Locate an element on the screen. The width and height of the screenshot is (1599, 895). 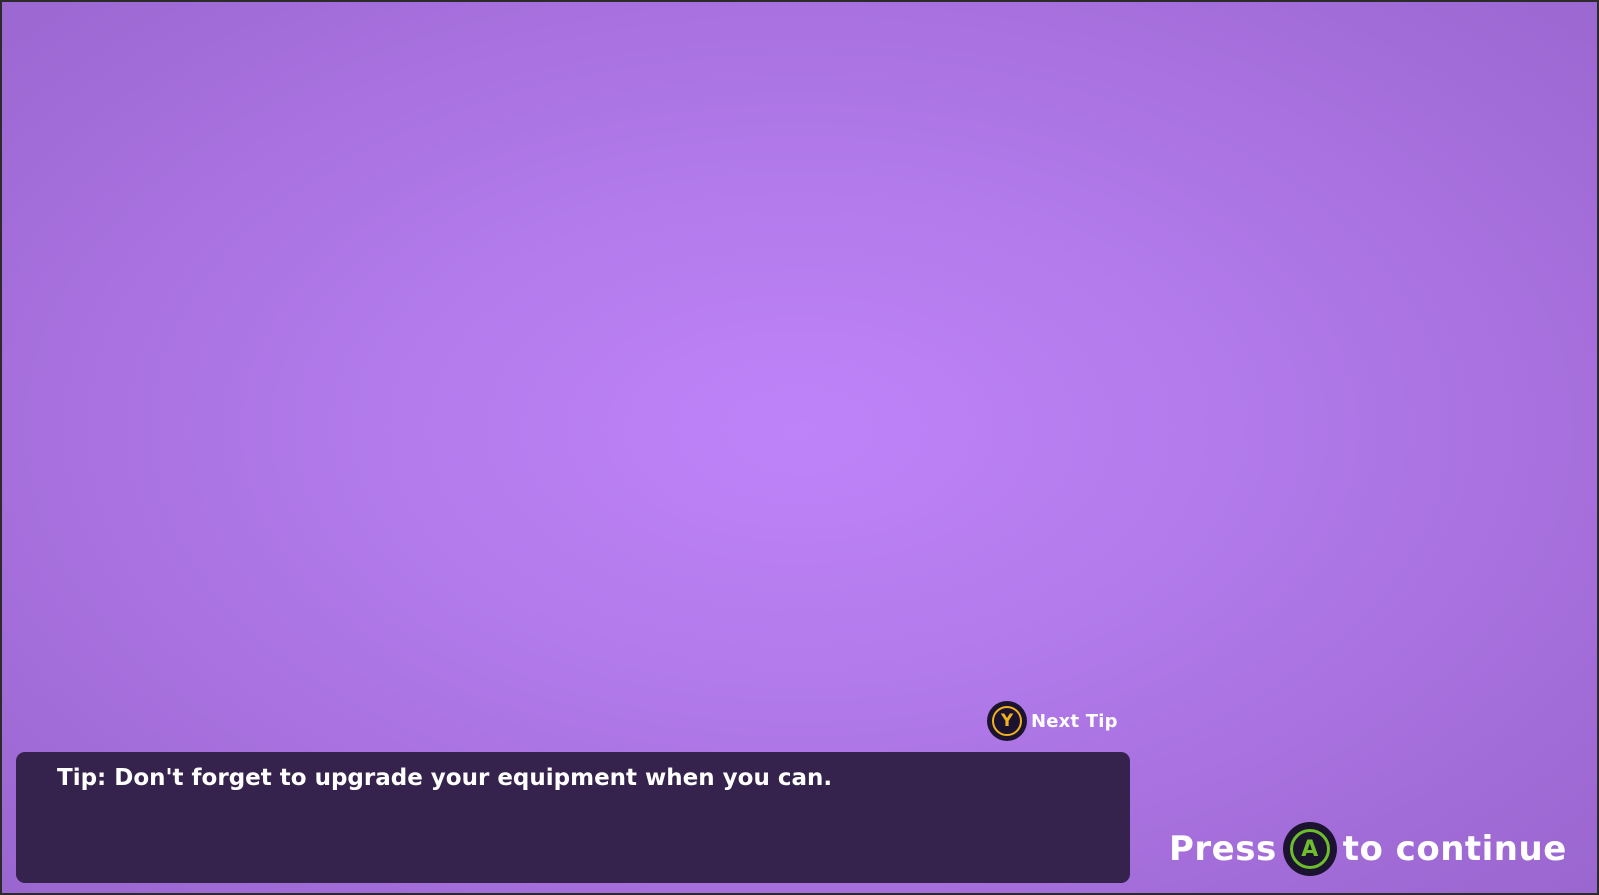
continue-press-text: Press is located at coordinates (1223, 849).